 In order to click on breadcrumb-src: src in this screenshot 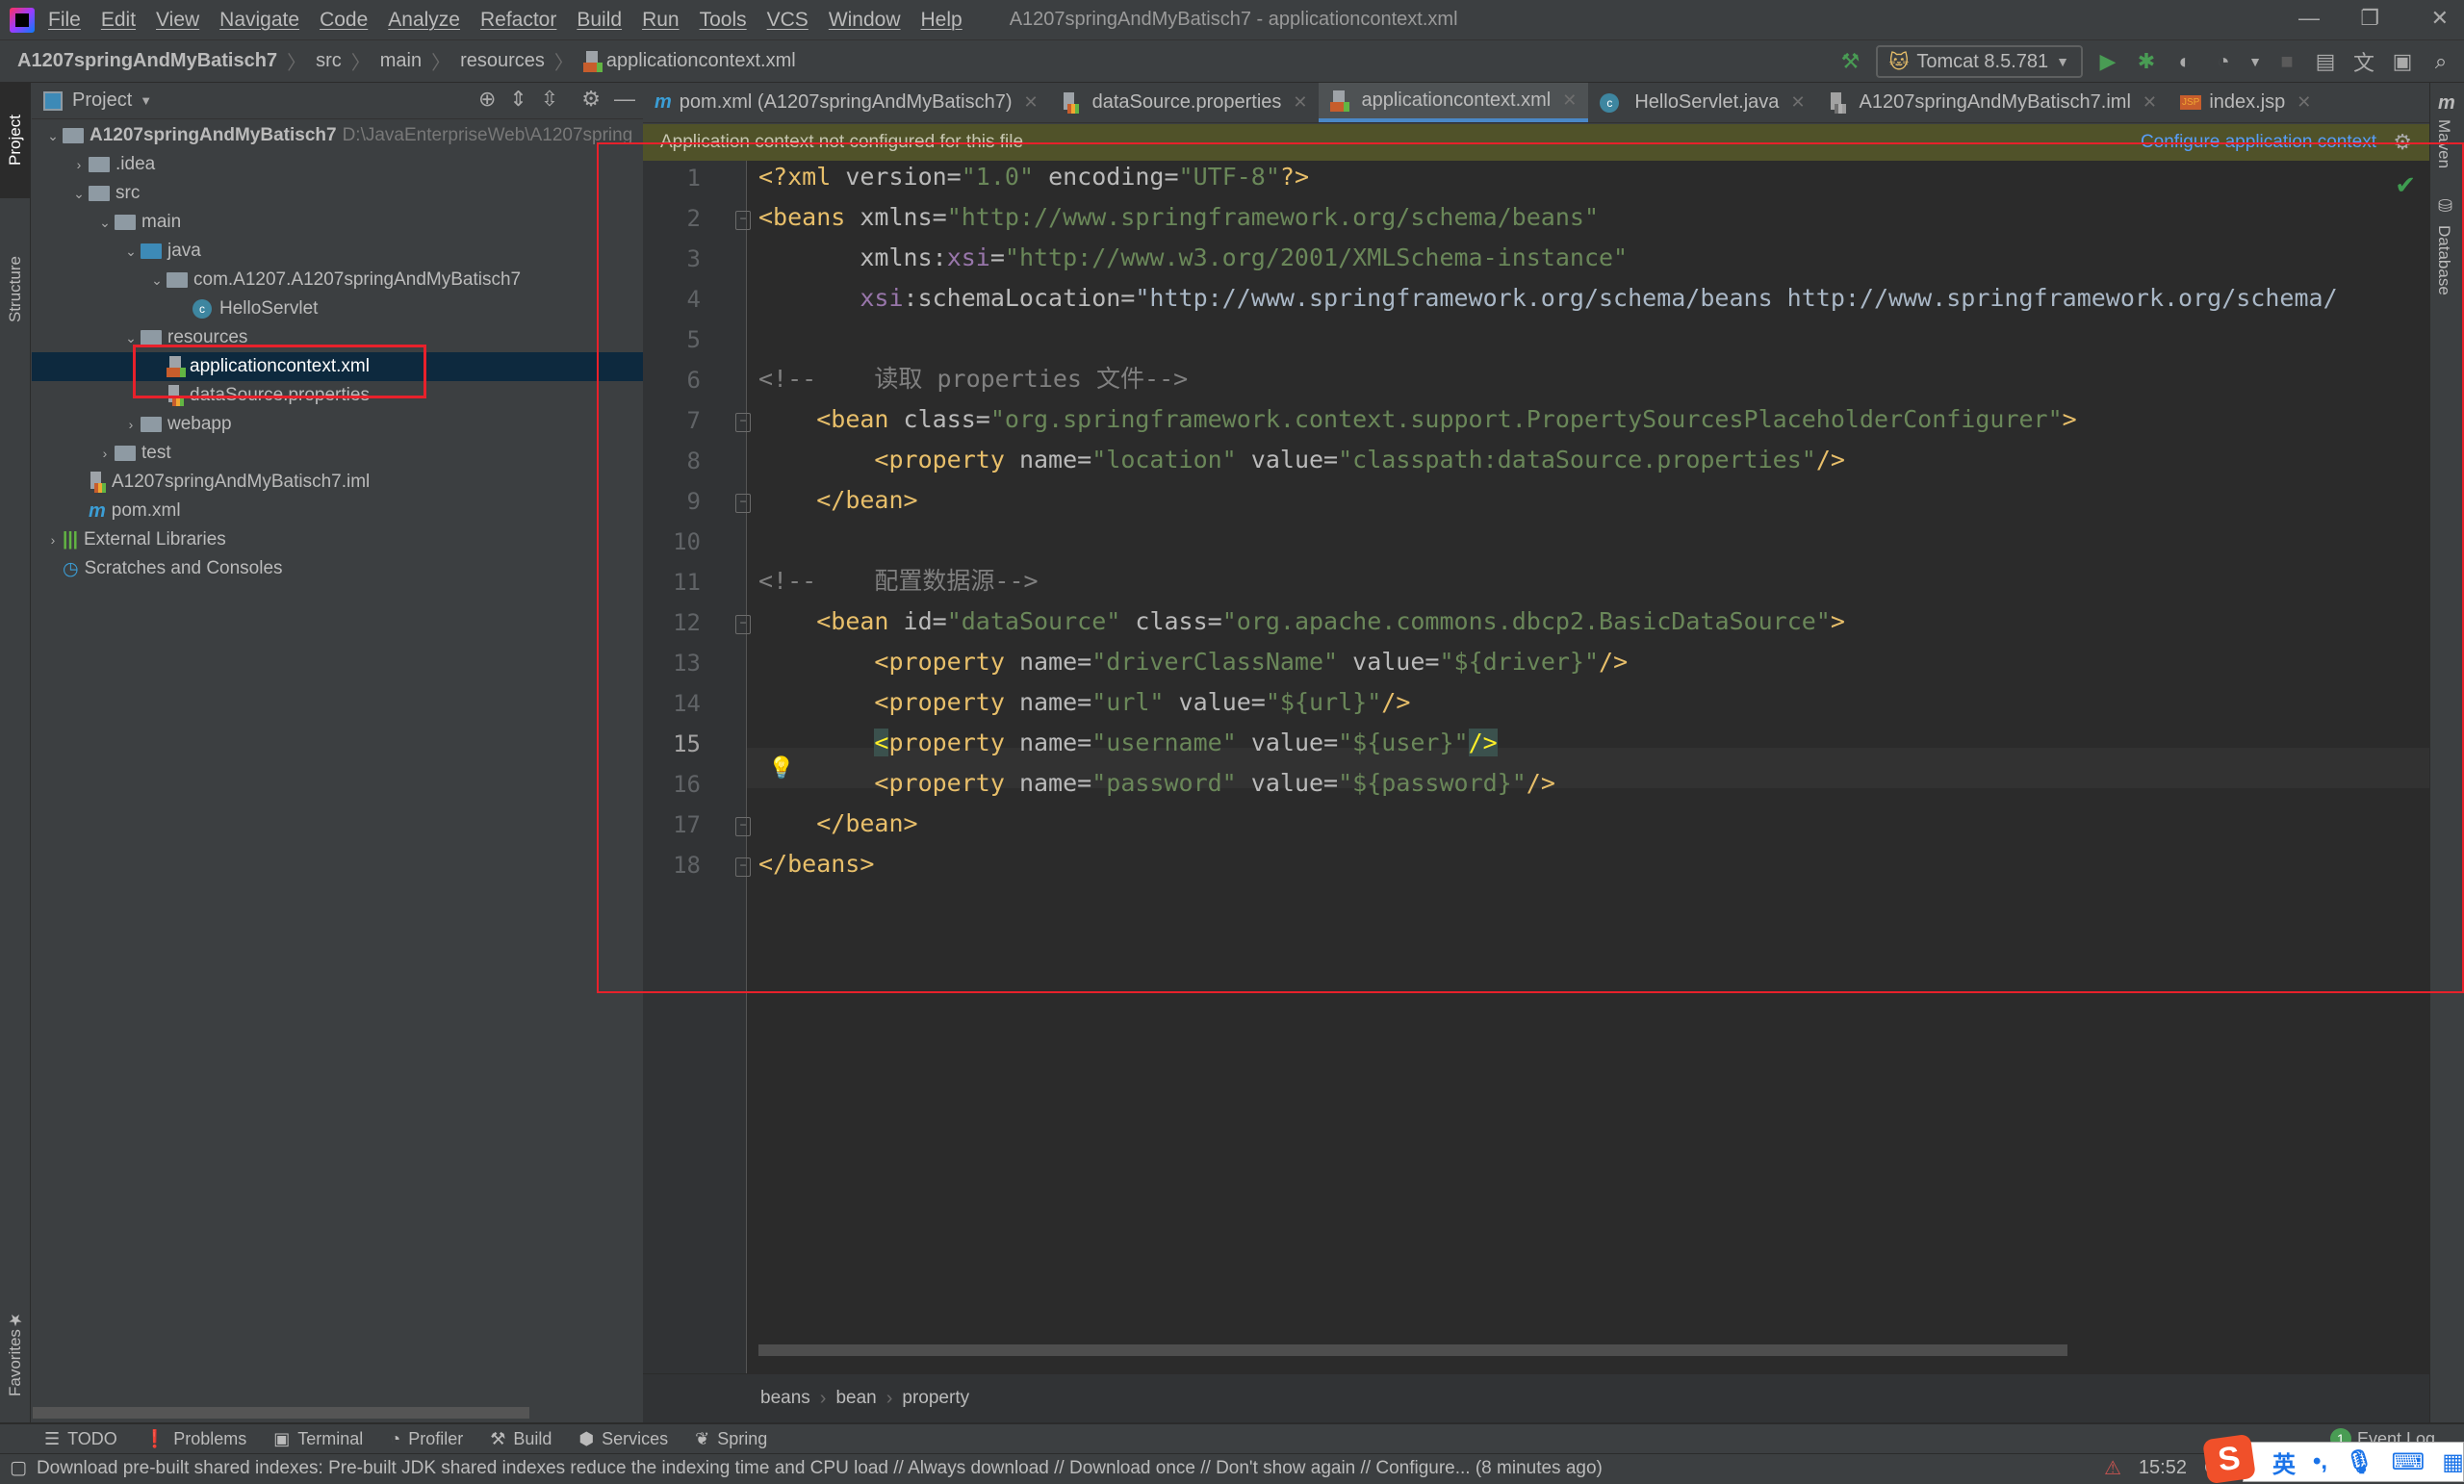, I will do `click(329, 61)`.